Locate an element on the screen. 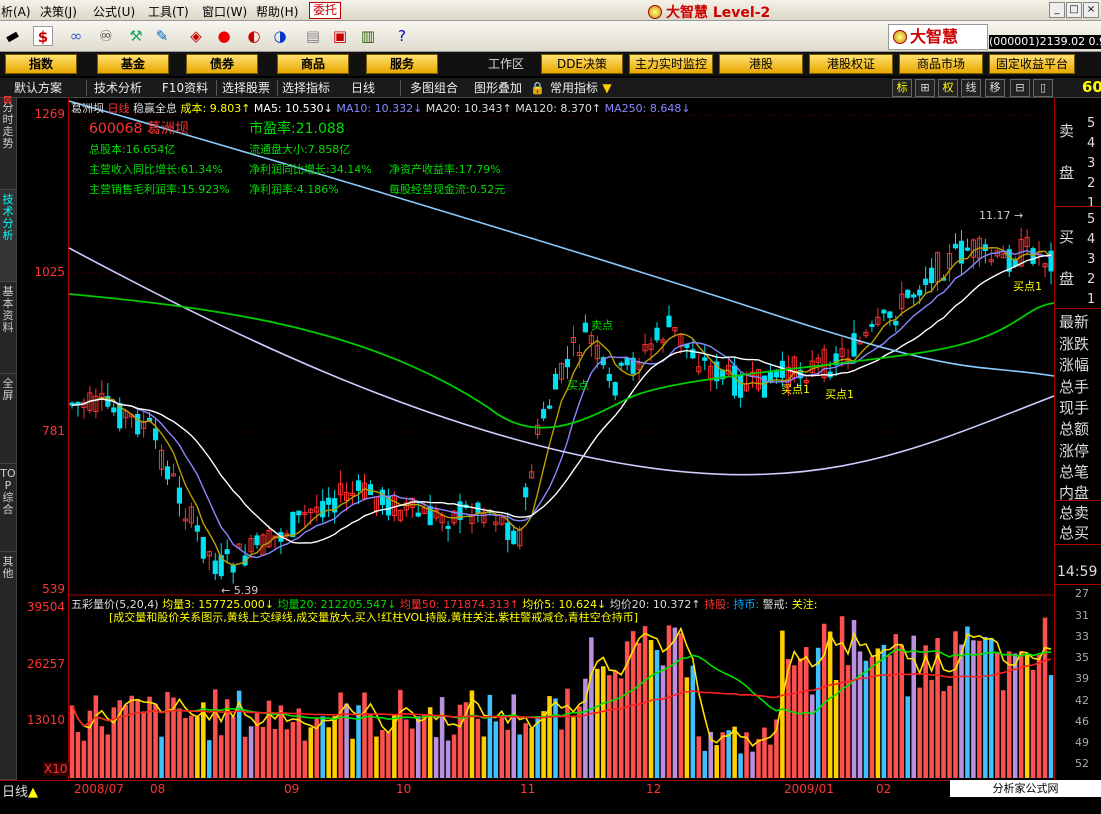 This screenshot has width=1101, height=814. tab-multi-chart: 多图组合 is located at coordinates (434, 88).